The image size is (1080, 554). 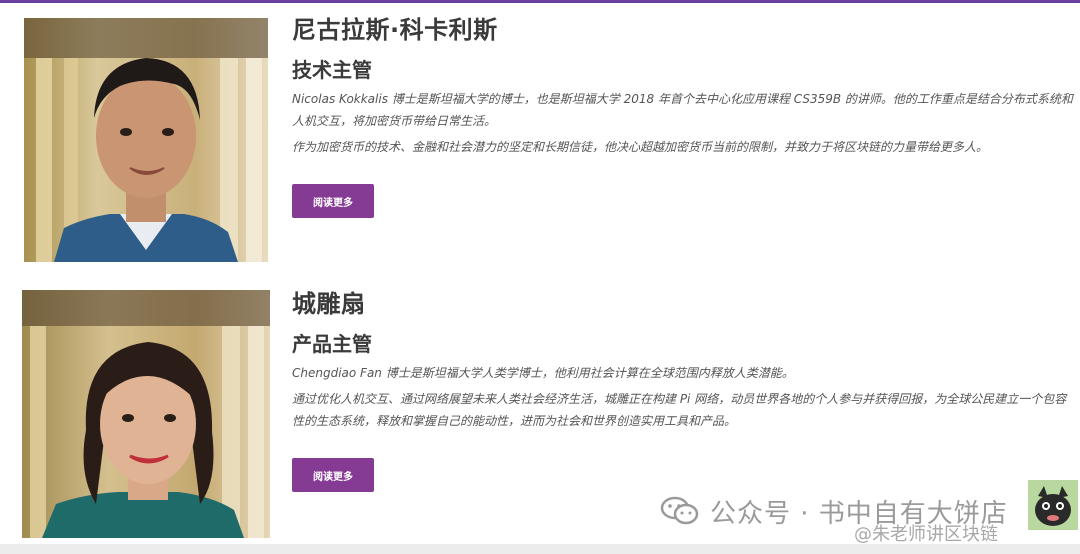 What do you see at coordinates (332, 70) in the screenshot?
I see `member-role: 技术主管` at bounding box center [332, 70].